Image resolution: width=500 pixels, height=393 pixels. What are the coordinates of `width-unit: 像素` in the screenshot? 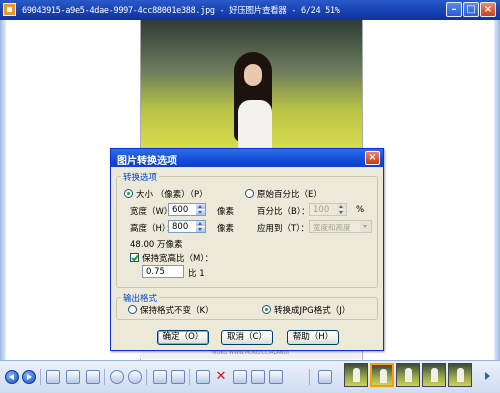 It's located at (226, 212).